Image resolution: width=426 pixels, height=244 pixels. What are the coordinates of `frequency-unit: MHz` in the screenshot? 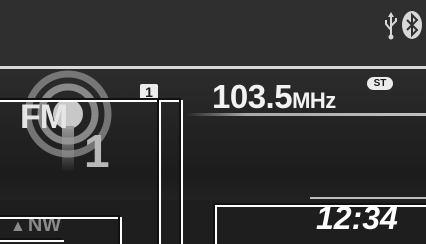 It's located at (314, 100).